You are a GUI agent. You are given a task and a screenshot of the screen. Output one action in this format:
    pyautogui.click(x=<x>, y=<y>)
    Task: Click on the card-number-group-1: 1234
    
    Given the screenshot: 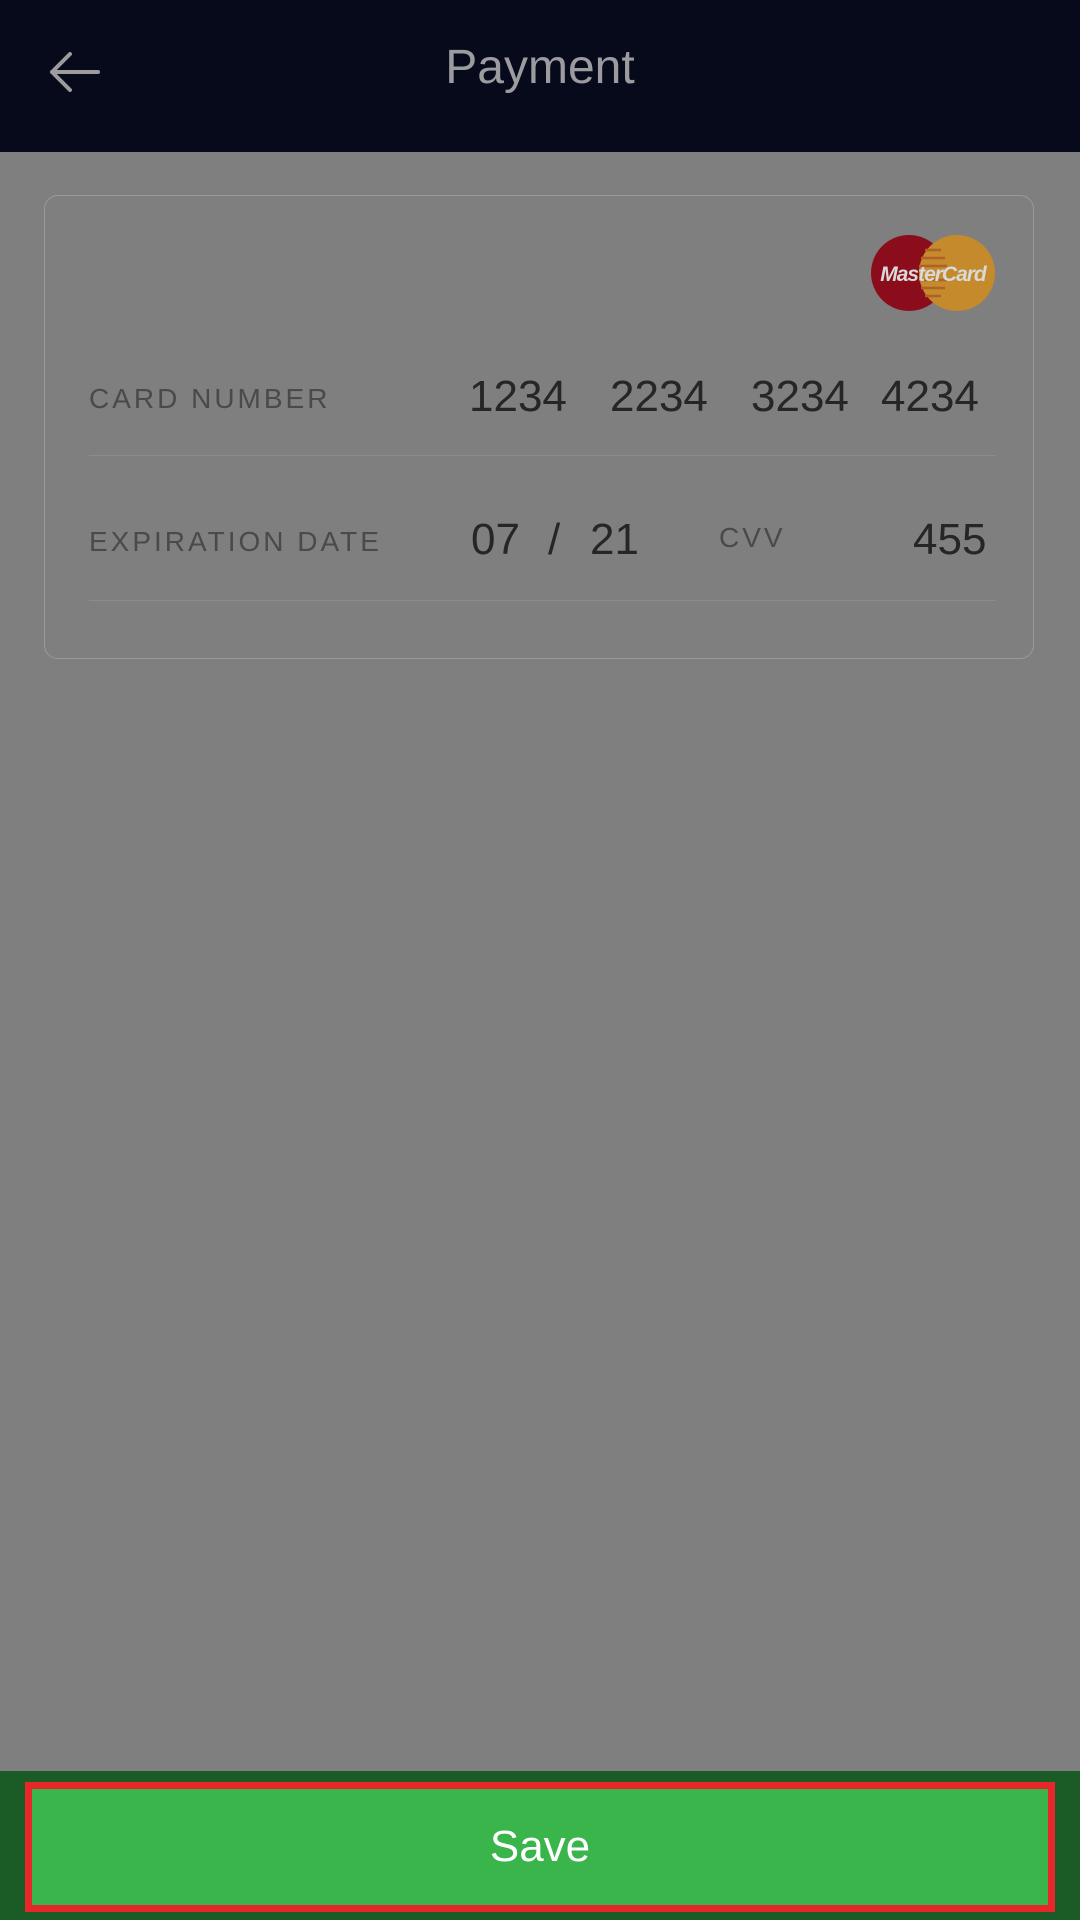 What is the action you would take?
    pyautogui.click(x=518, y=397)
    